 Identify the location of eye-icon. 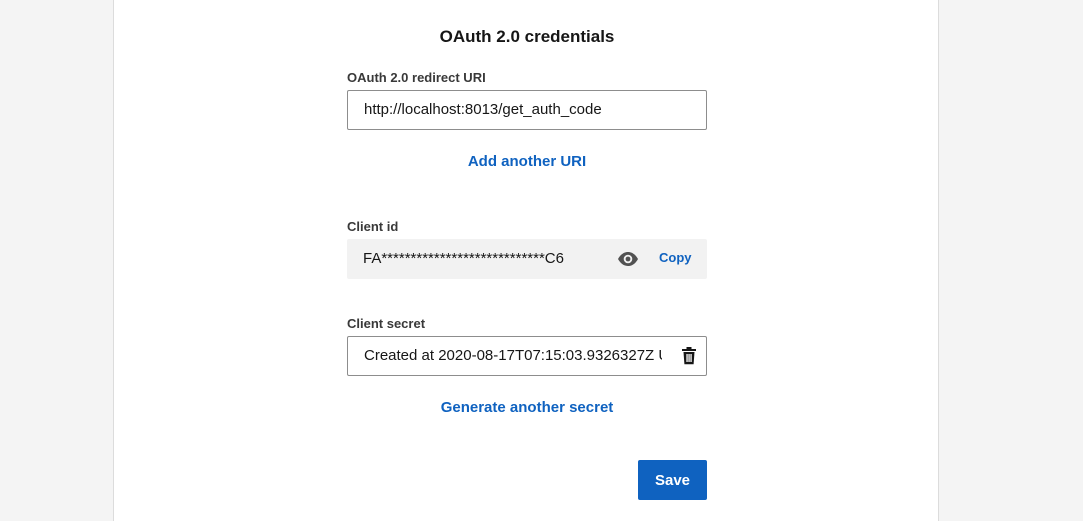
(628, 259).